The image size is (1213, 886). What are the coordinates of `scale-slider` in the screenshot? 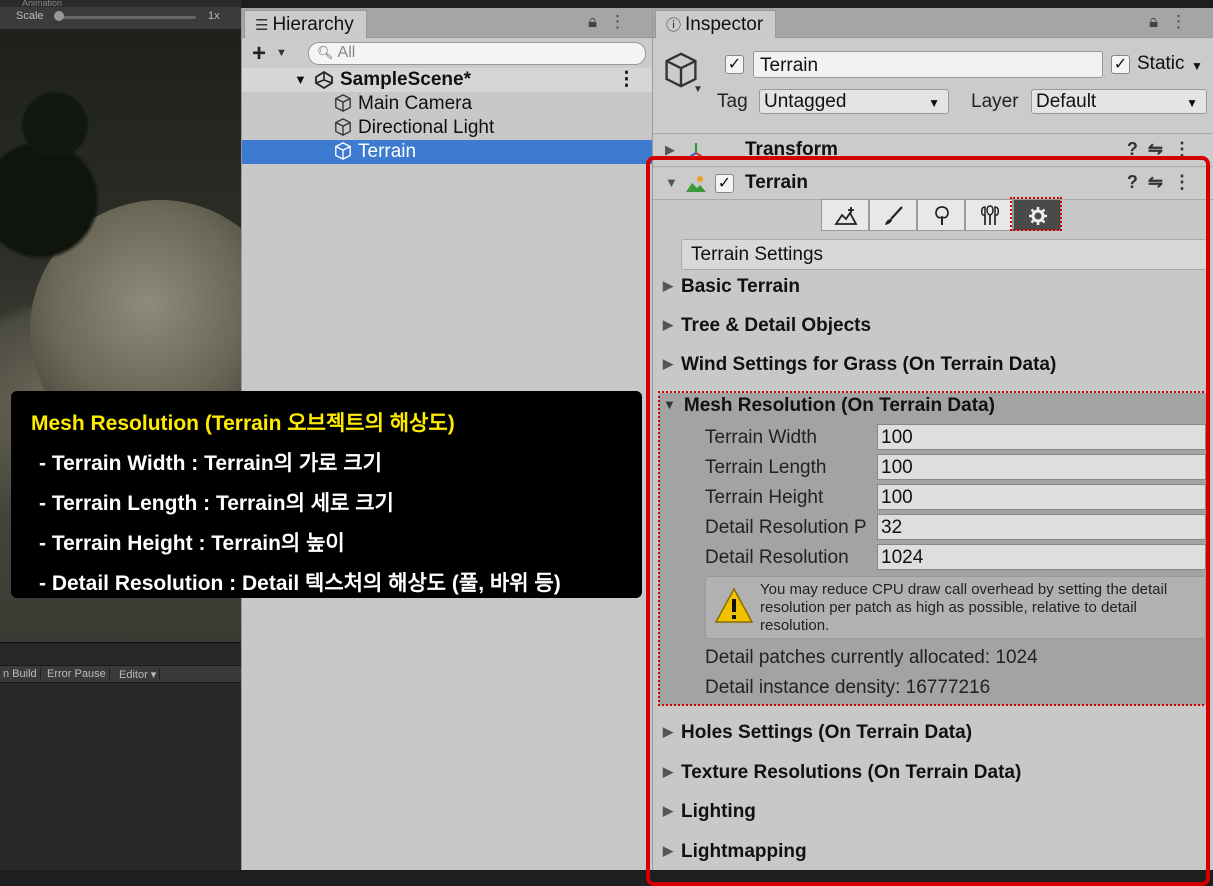 It's located at (126, 17).